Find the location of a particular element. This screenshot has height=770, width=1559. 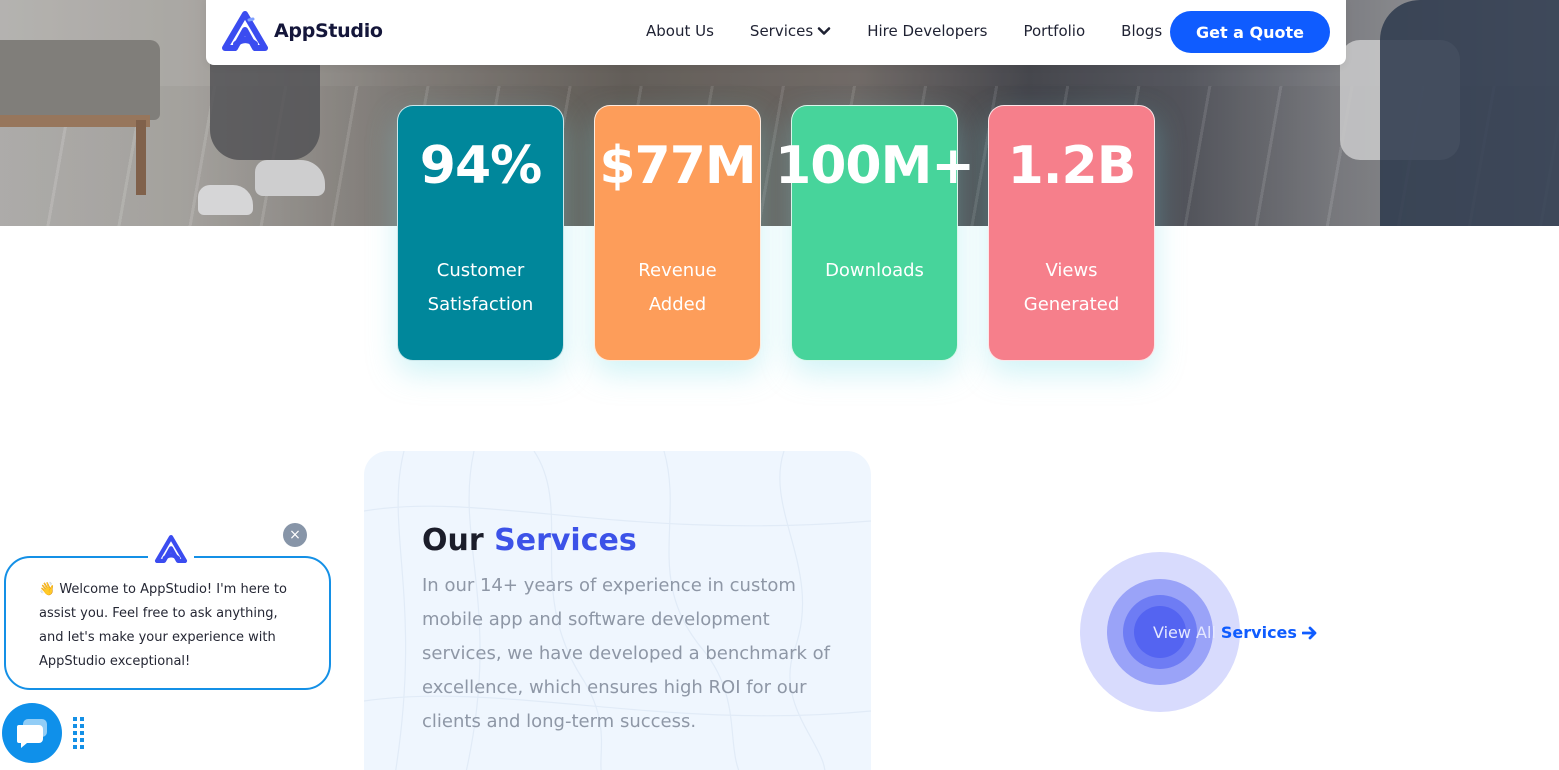

chat-launcher-button is located at coordinates (32, 733).